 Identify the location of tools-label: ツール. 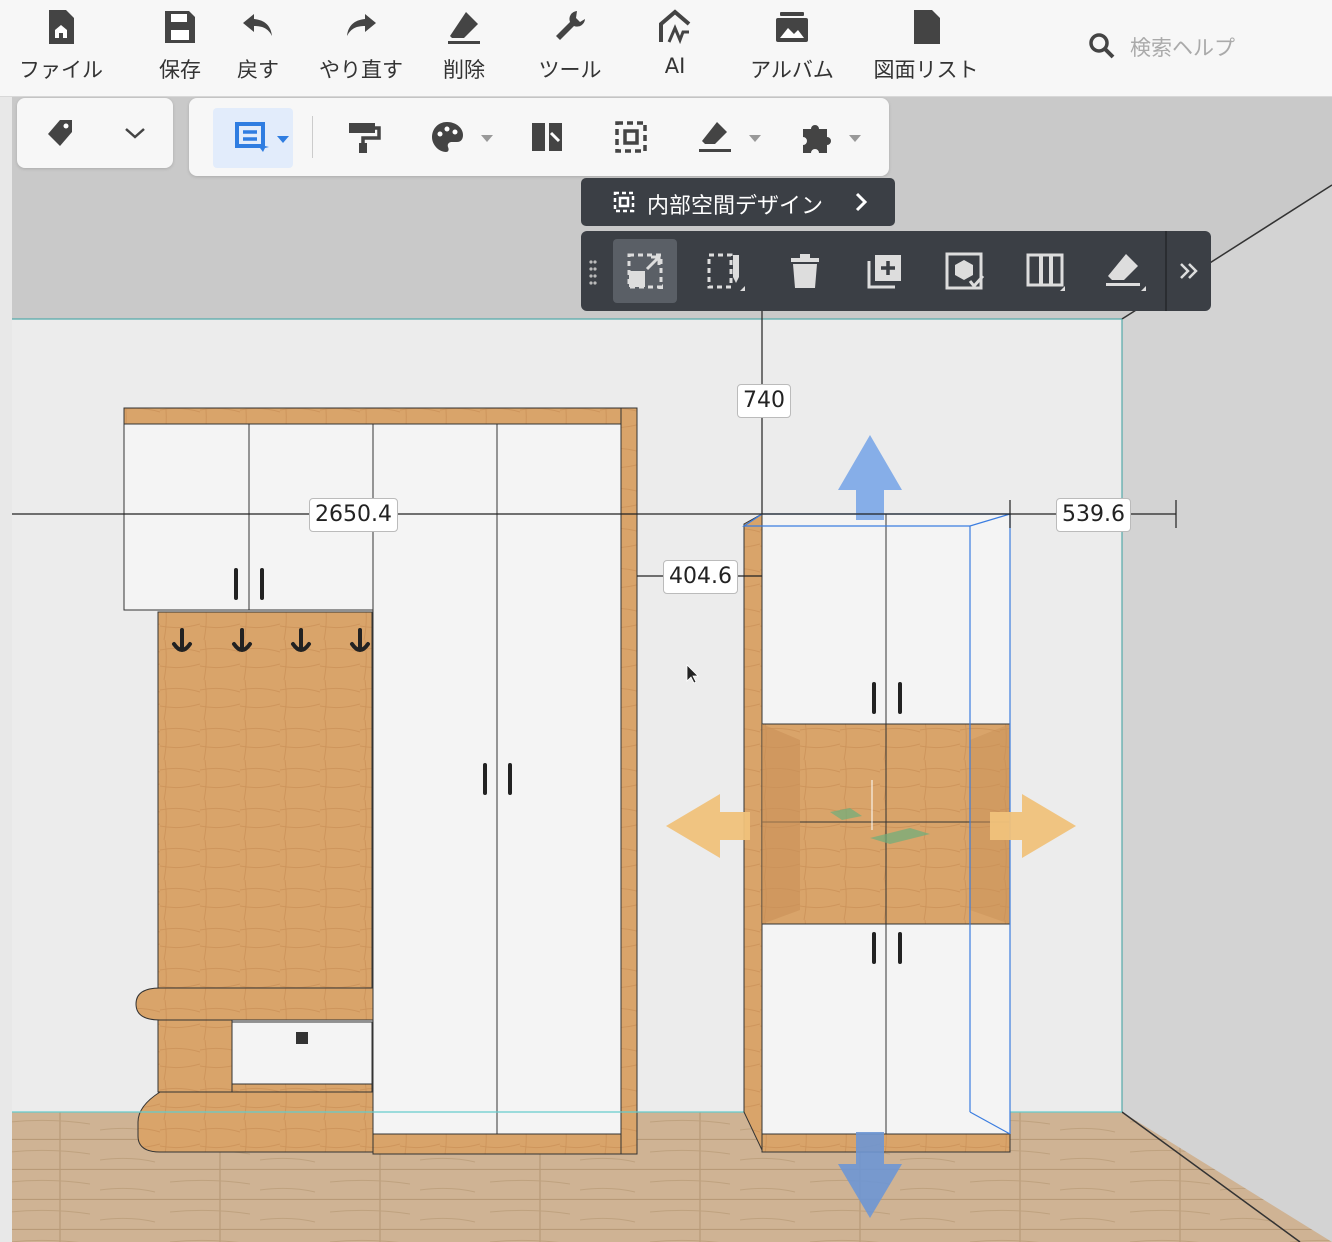
(570, 70).